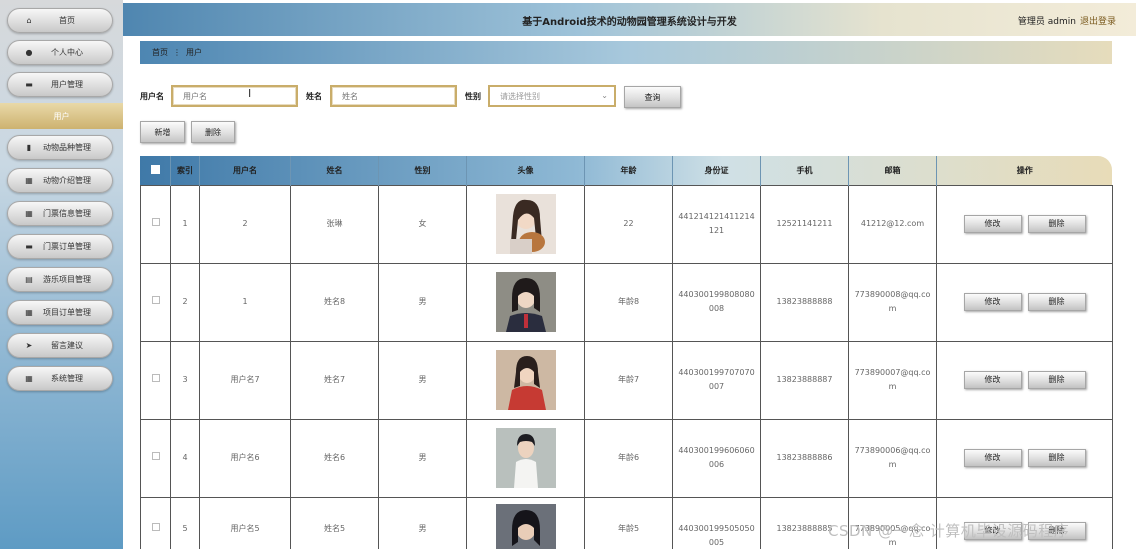 Image resolution: width=1136 pixels, height=549 pixels. What do you see at coordinates (628, 522) in the screenshot?
I see `cell-age: 年龄5` at bounding box center [628, 522].